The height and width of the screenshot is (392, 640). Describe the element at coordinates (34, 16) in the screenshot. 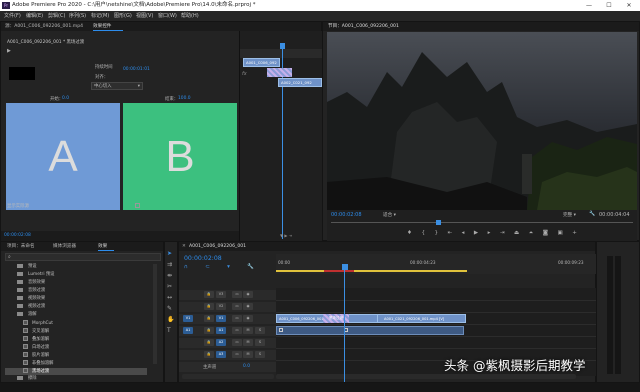

I see `menu-edit: 编辑(E)` at that location.